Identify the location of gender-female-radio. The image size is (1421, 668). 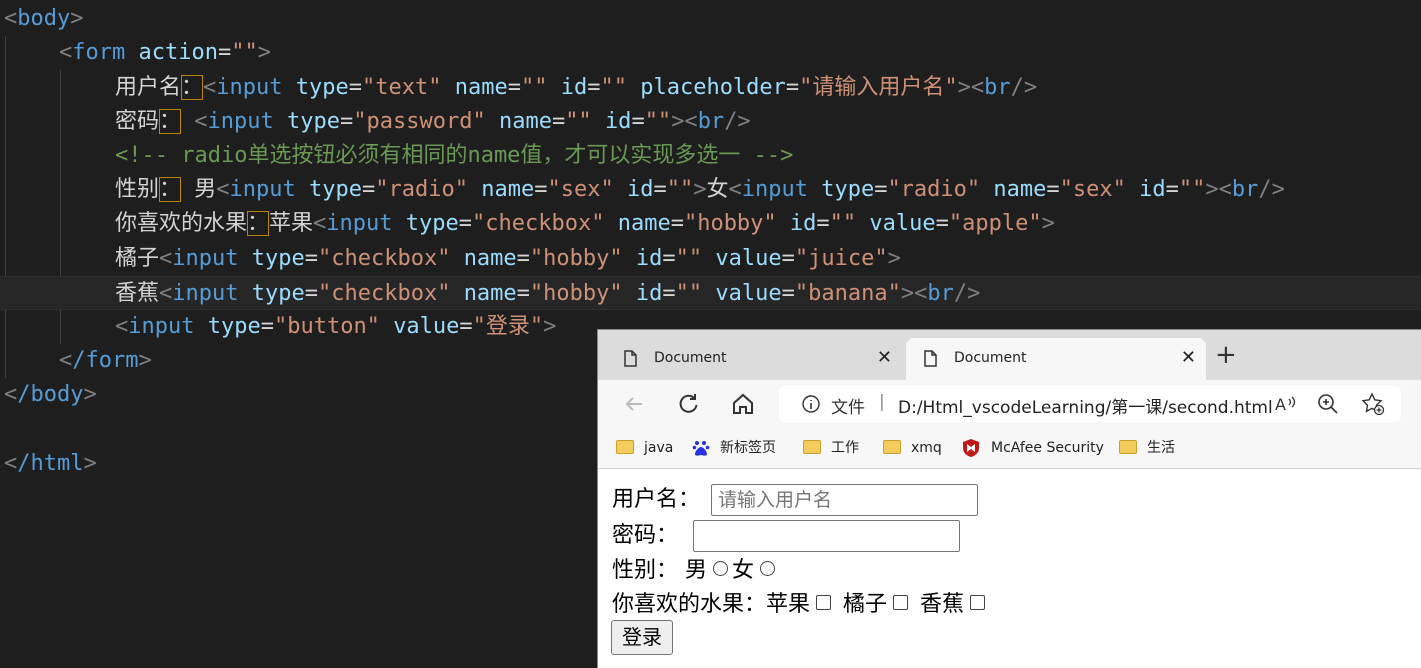
(768, 568).